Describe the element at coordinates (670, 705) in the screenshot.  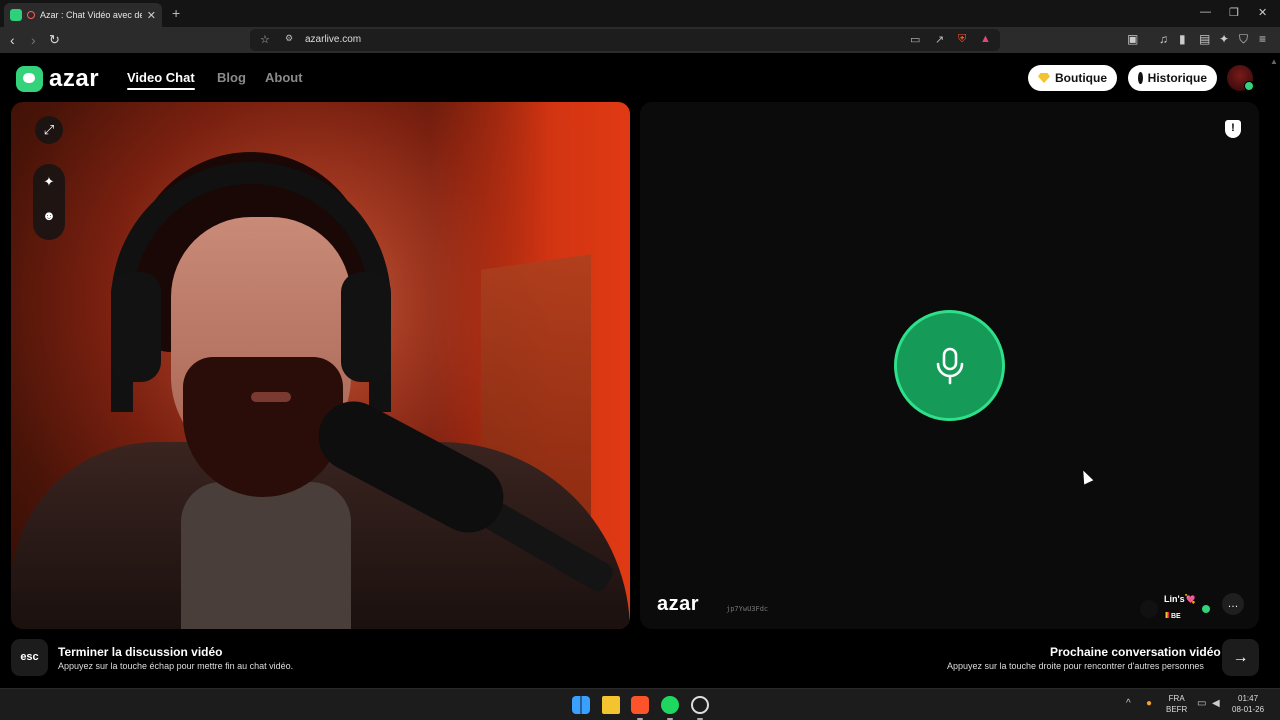
I see `spotify-icon` at that location.